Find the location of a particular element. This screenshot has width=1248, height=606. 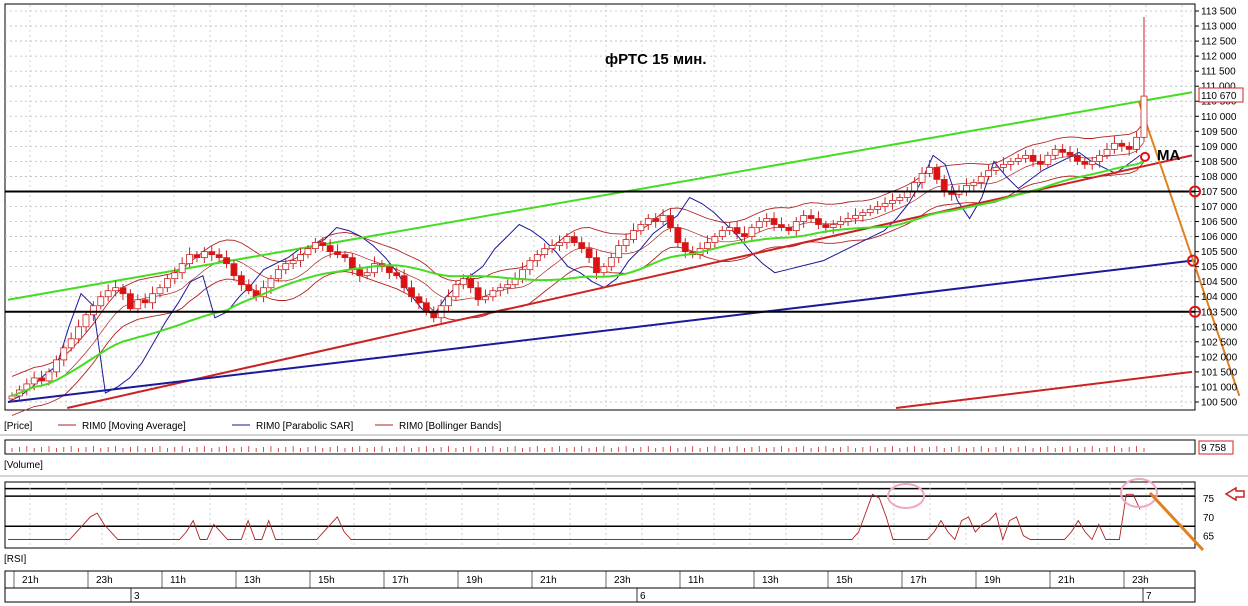

hour-label: 13h is located at coordinates (770, 580).